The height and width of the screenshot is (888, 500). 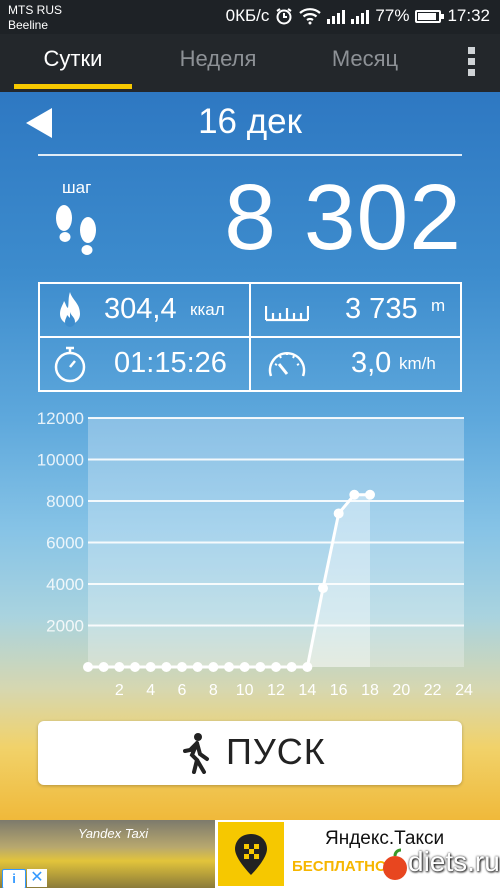 What do you see at coordinates (76, 230) in the screenshot?
I see `footprints-icon` at bounding box center [76, 230].